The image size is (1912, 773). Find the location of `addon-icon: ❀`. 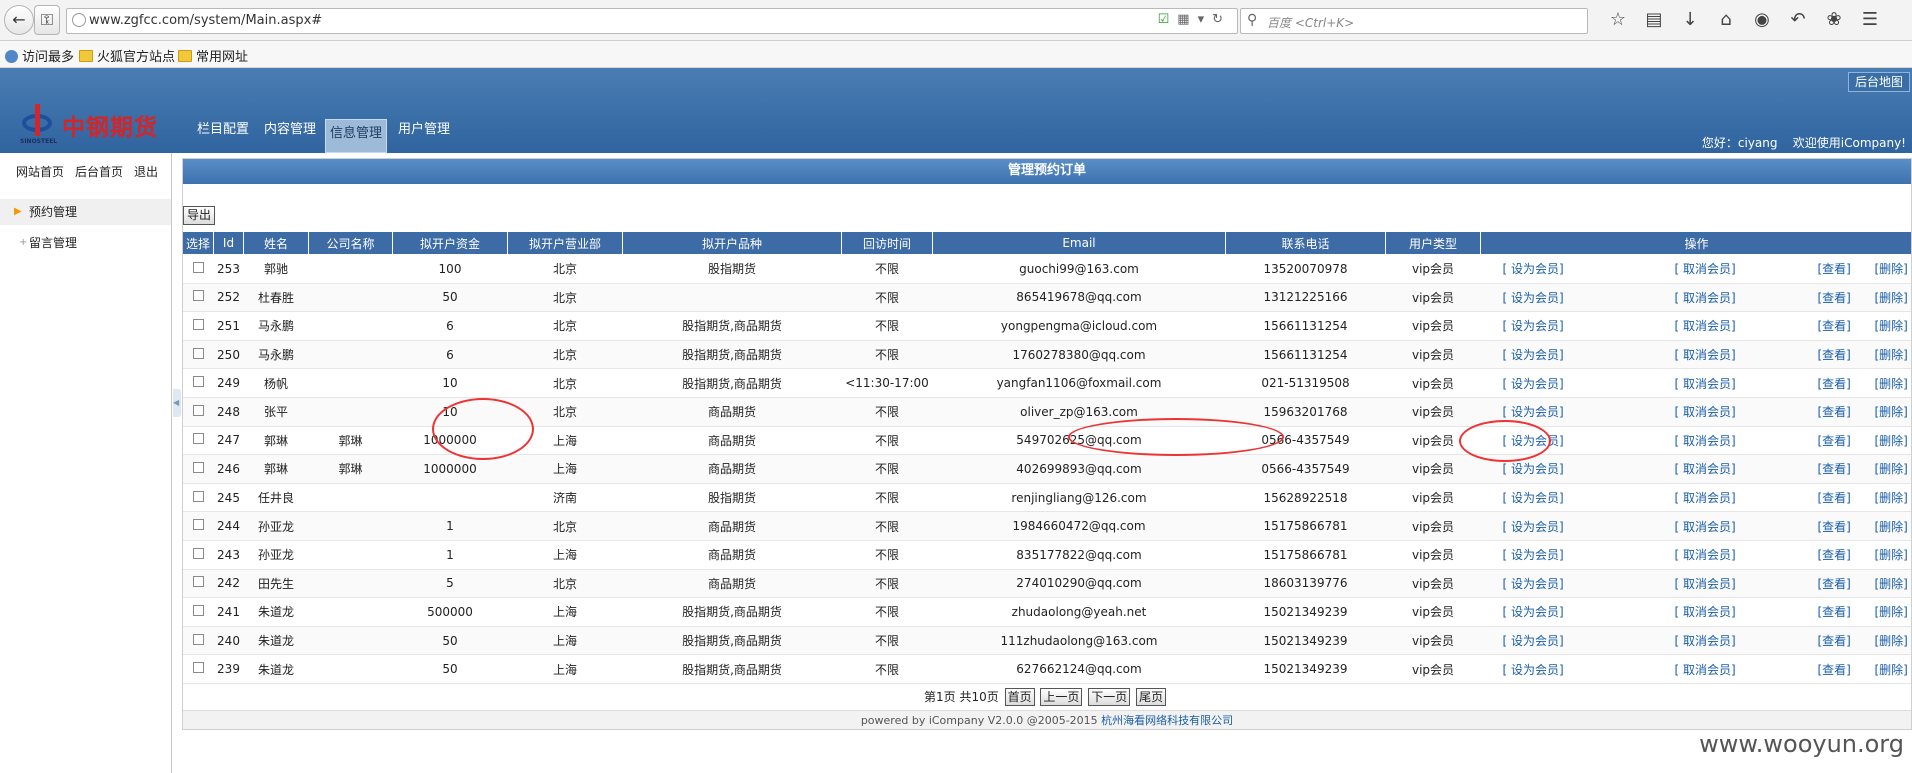

addon-icon: ❀ is located at coordinates (1834, 19).